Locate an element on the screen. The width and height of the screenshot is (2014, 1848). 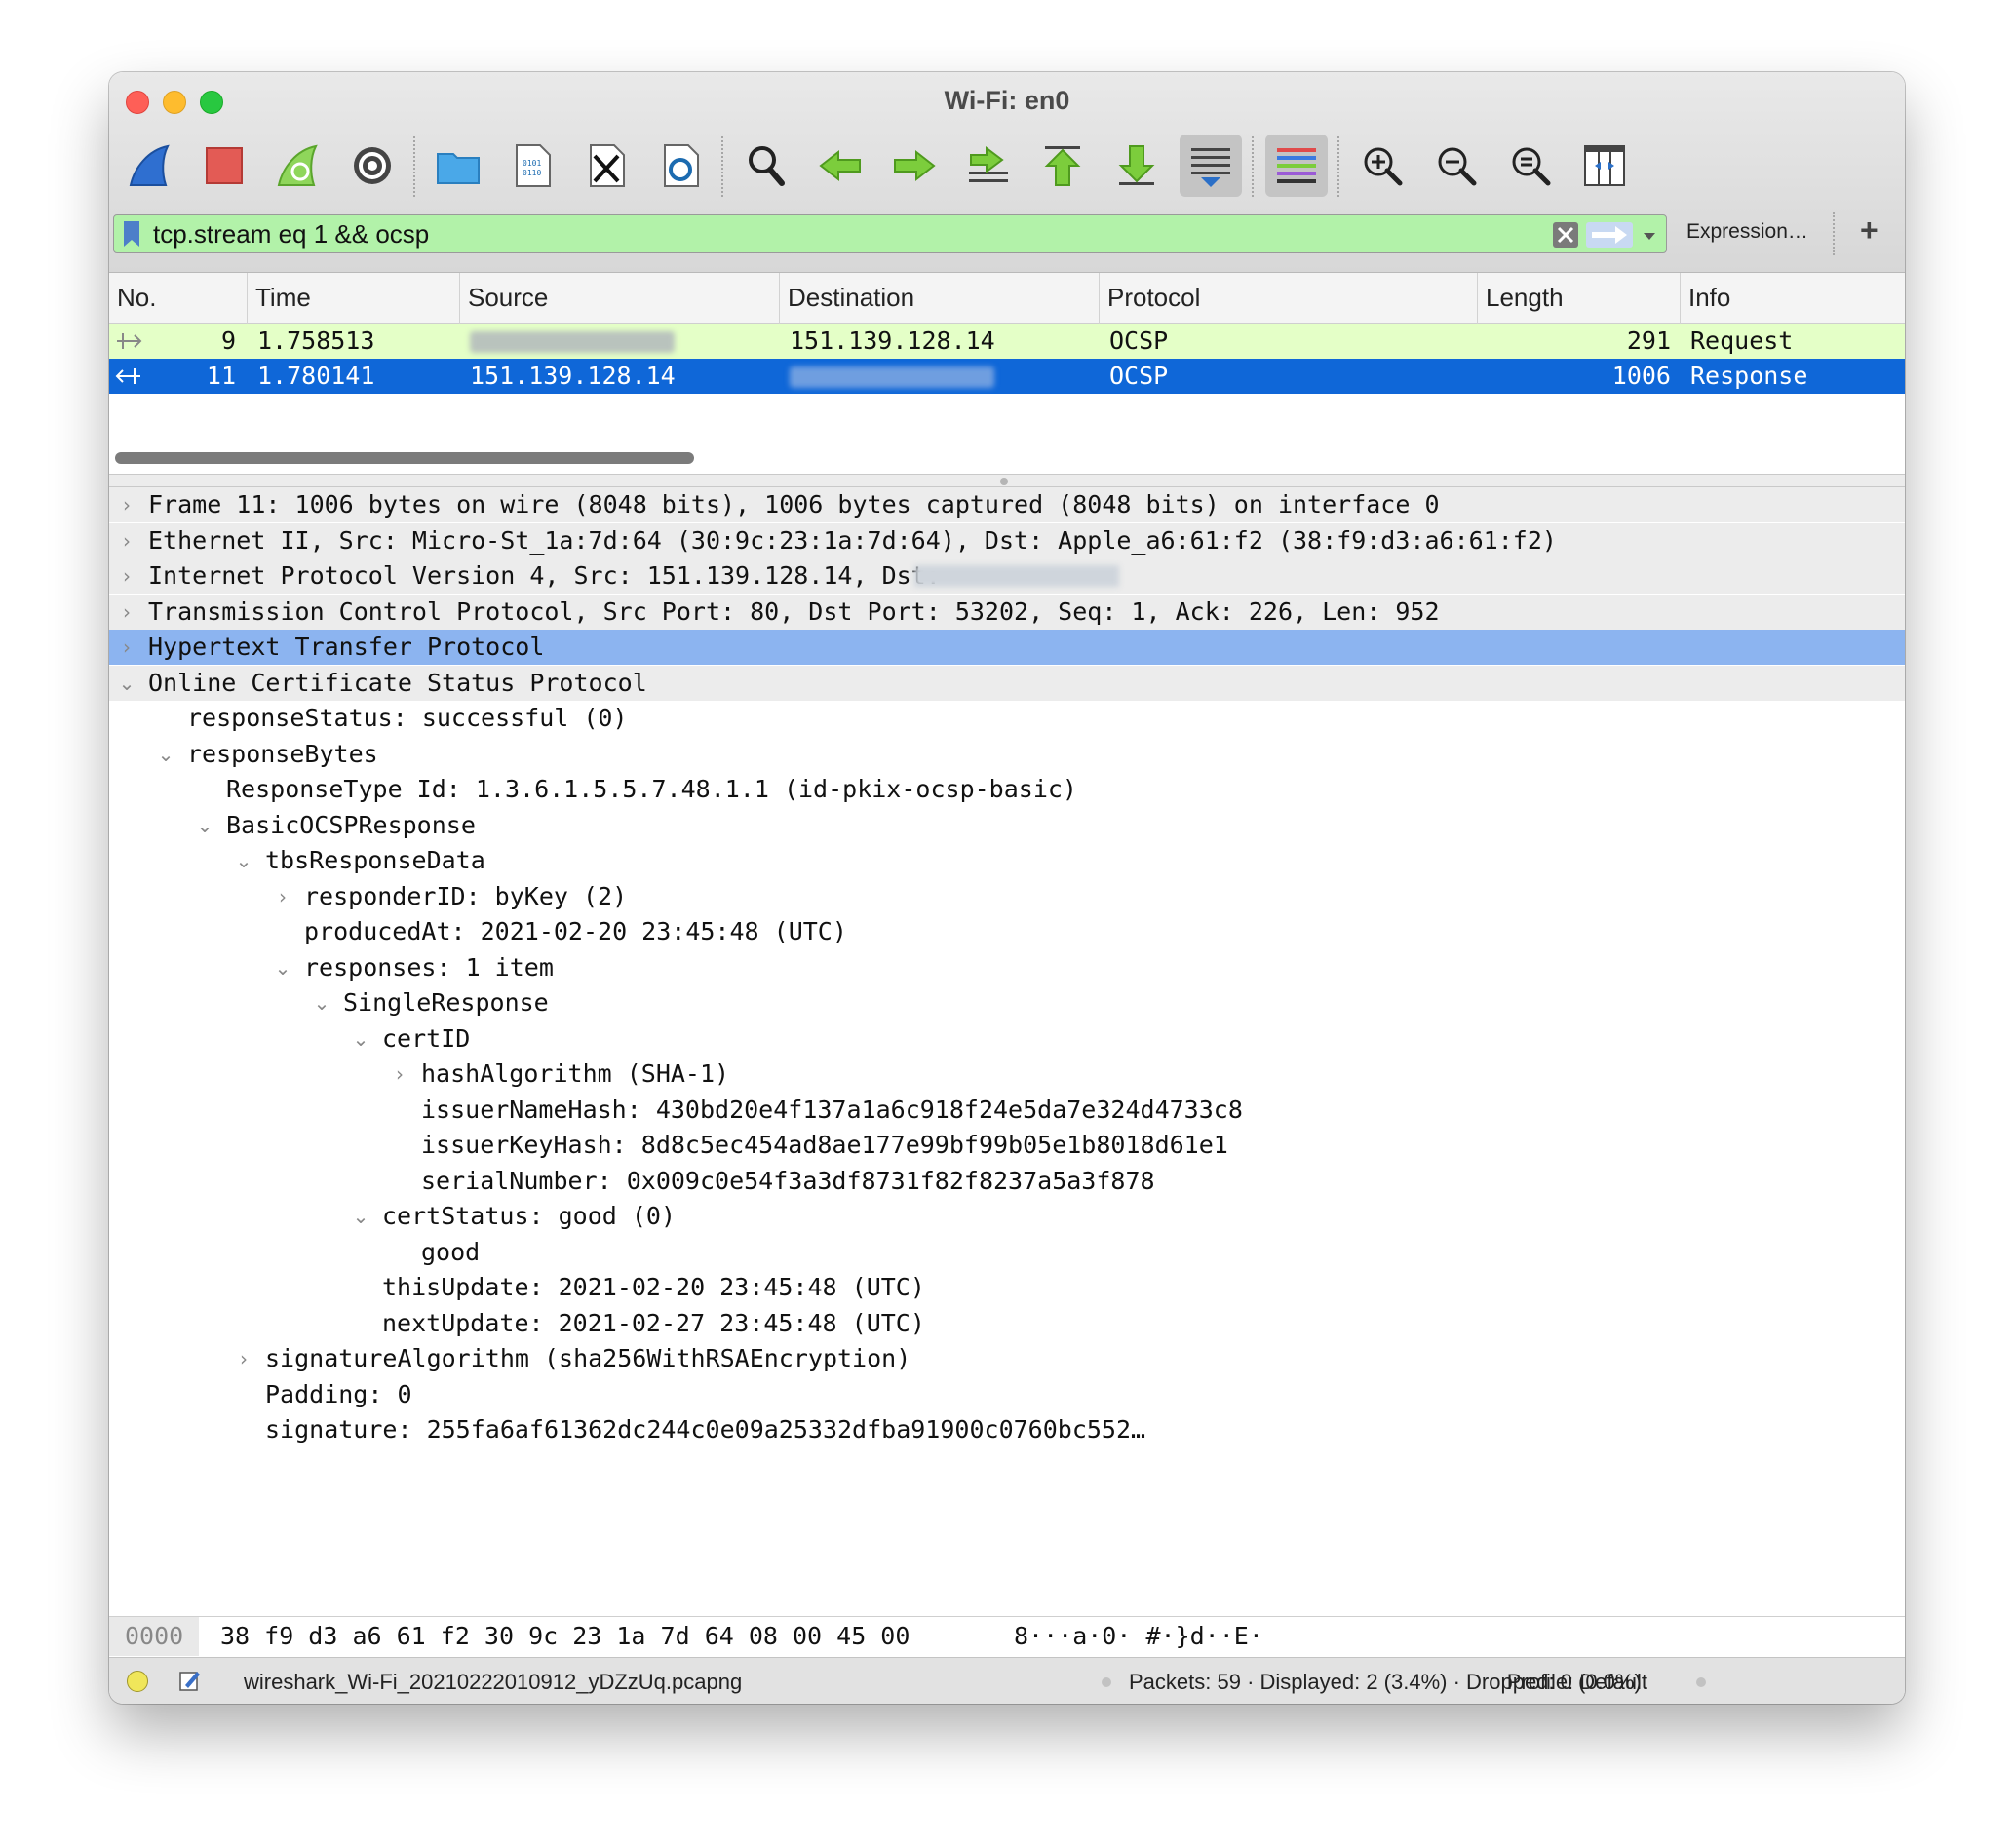
reload-icon is located at coordinates (681, 166).